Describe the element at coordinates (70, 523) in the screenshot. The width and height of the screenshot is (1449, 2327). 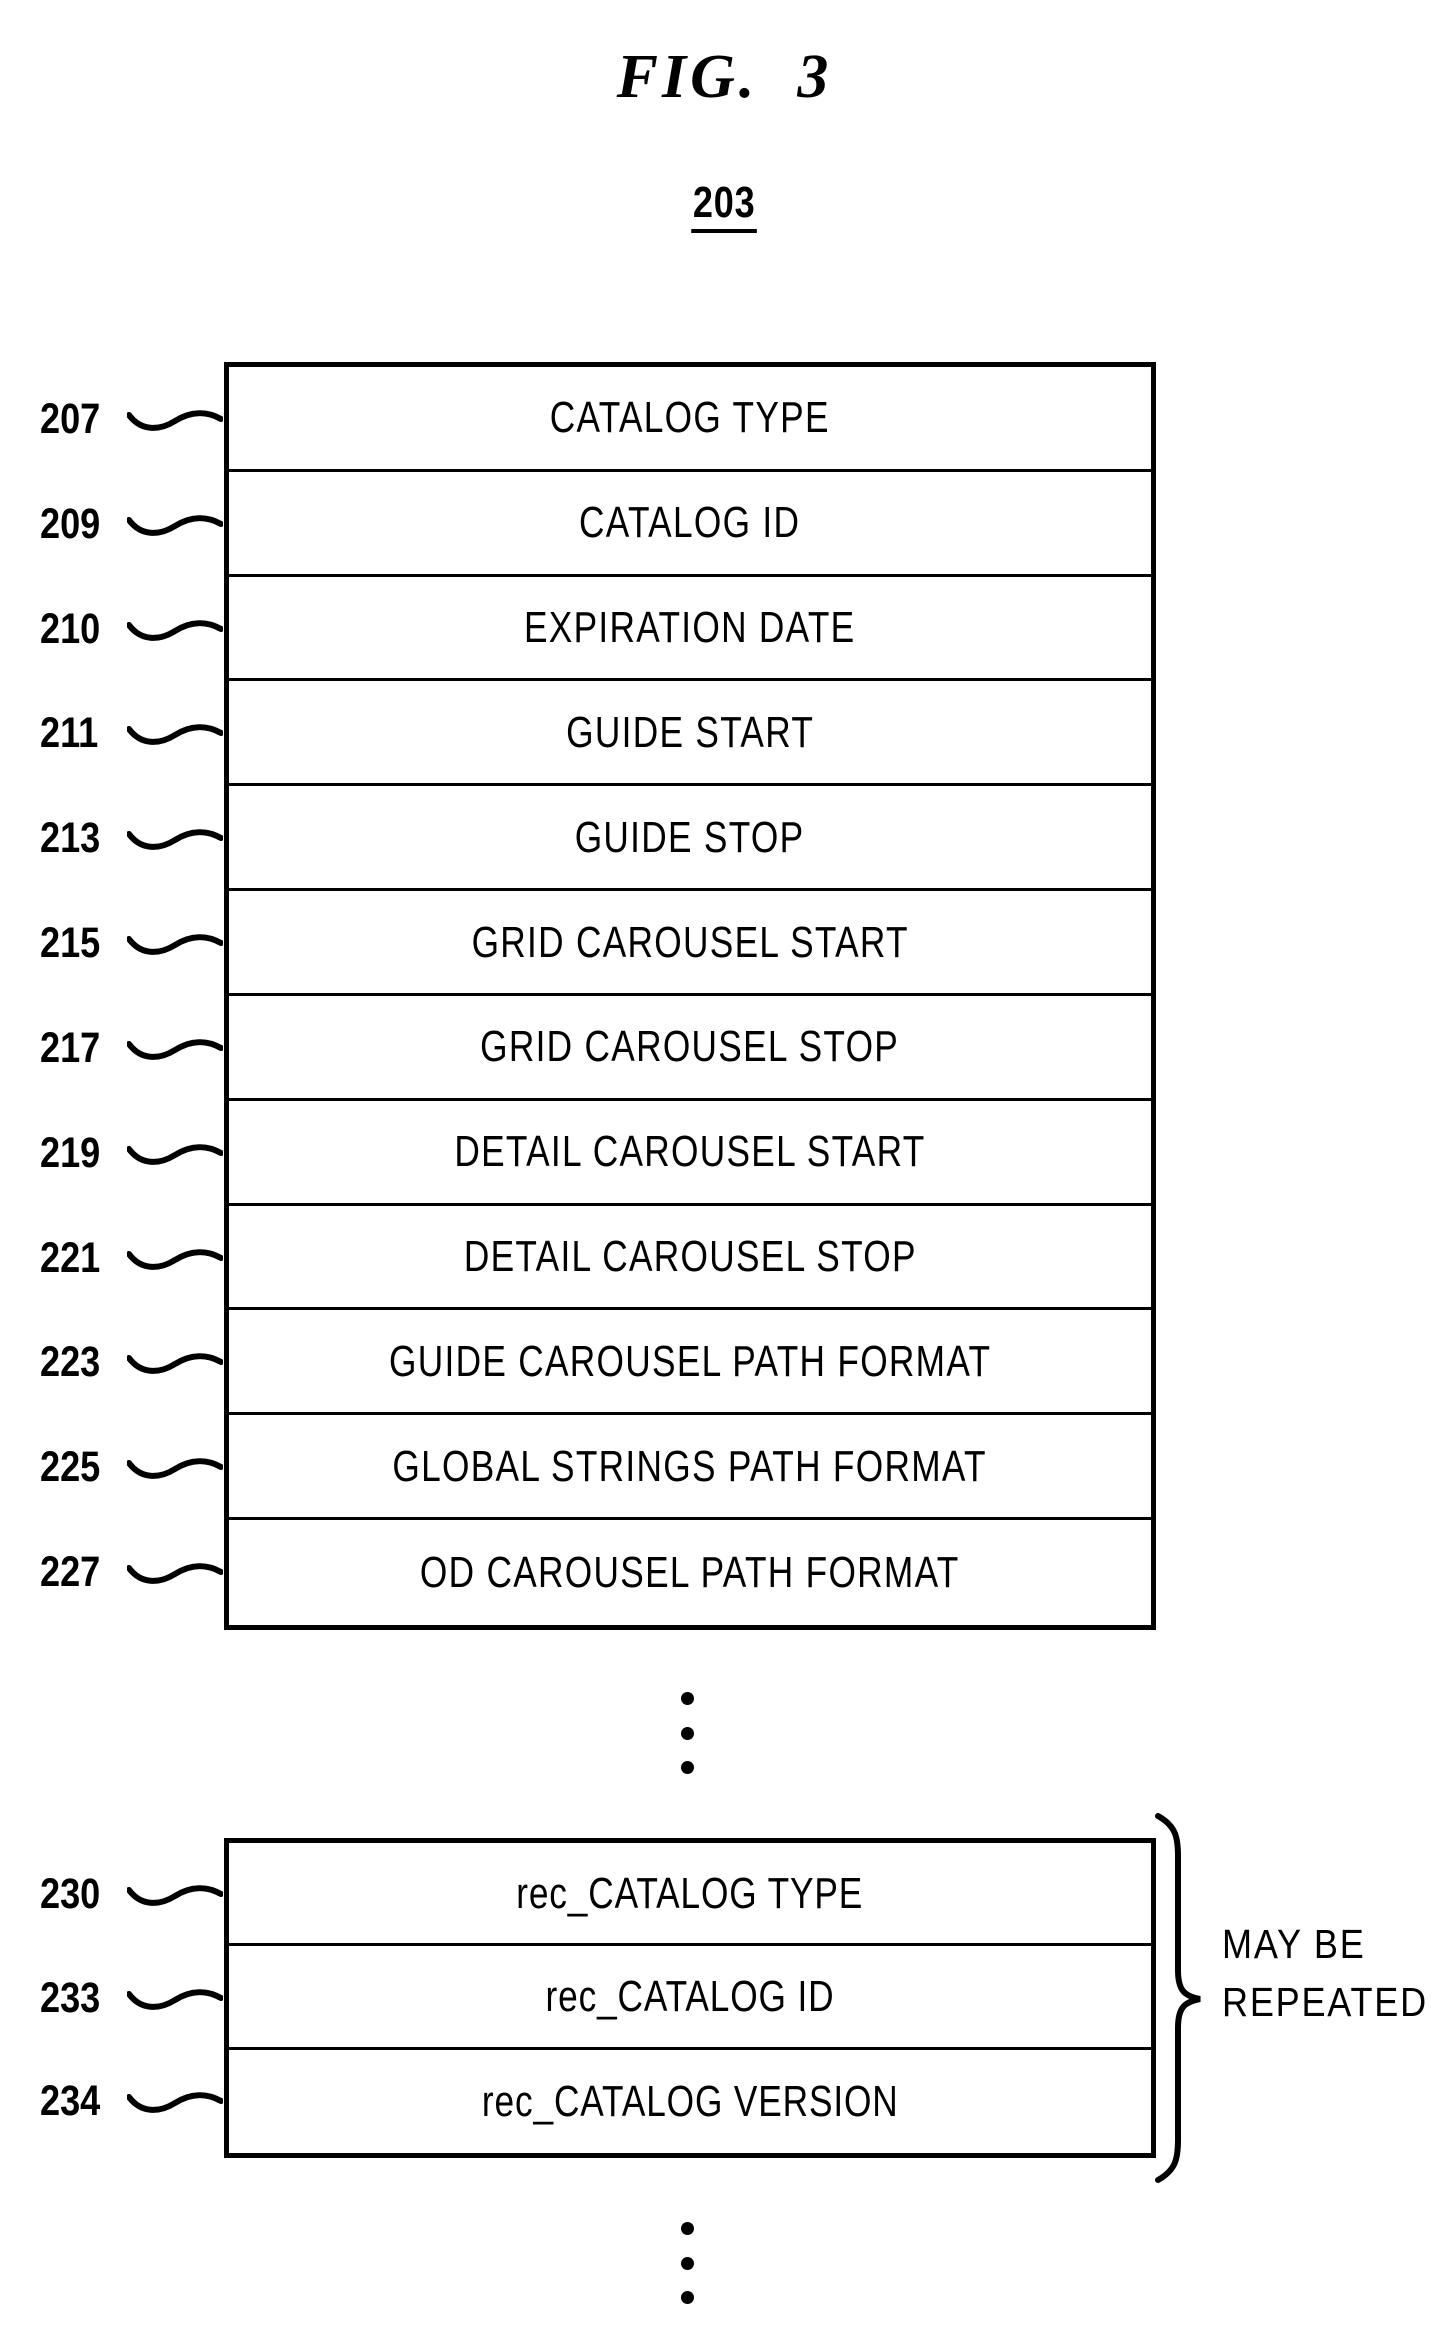
I see `reference-number: 209` at that location.